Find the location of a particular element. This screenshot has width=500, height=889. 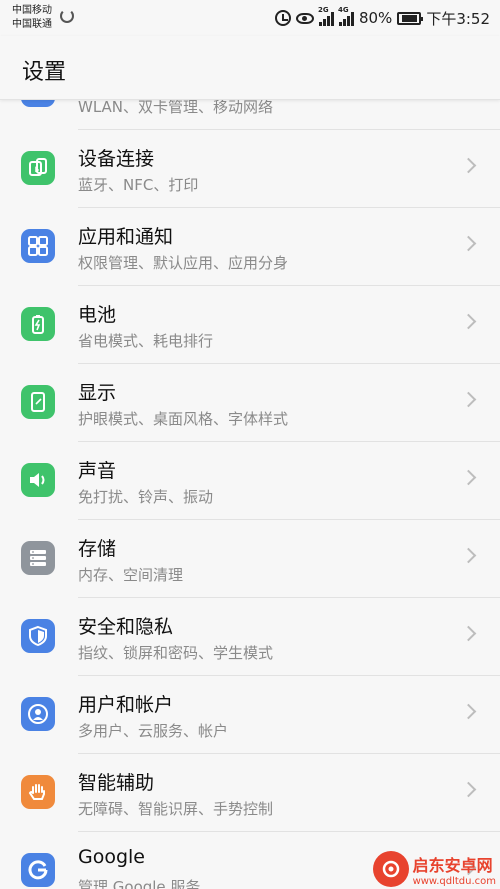

list-item-title: 电池 is located at coordinates (97, 315).